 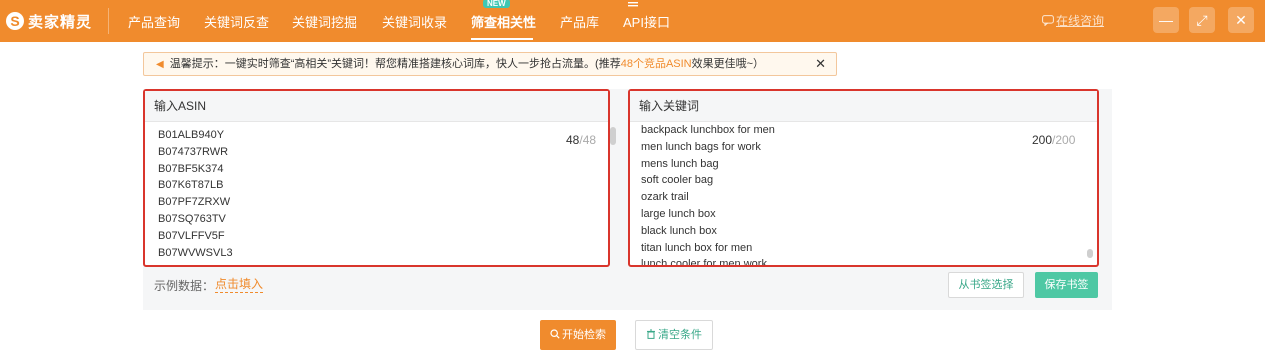 What do you see at coordinates (1066, 285) in the screenshot?
I see `save-bookmark-button: 保存书签` at bounding box center [1066, 285].